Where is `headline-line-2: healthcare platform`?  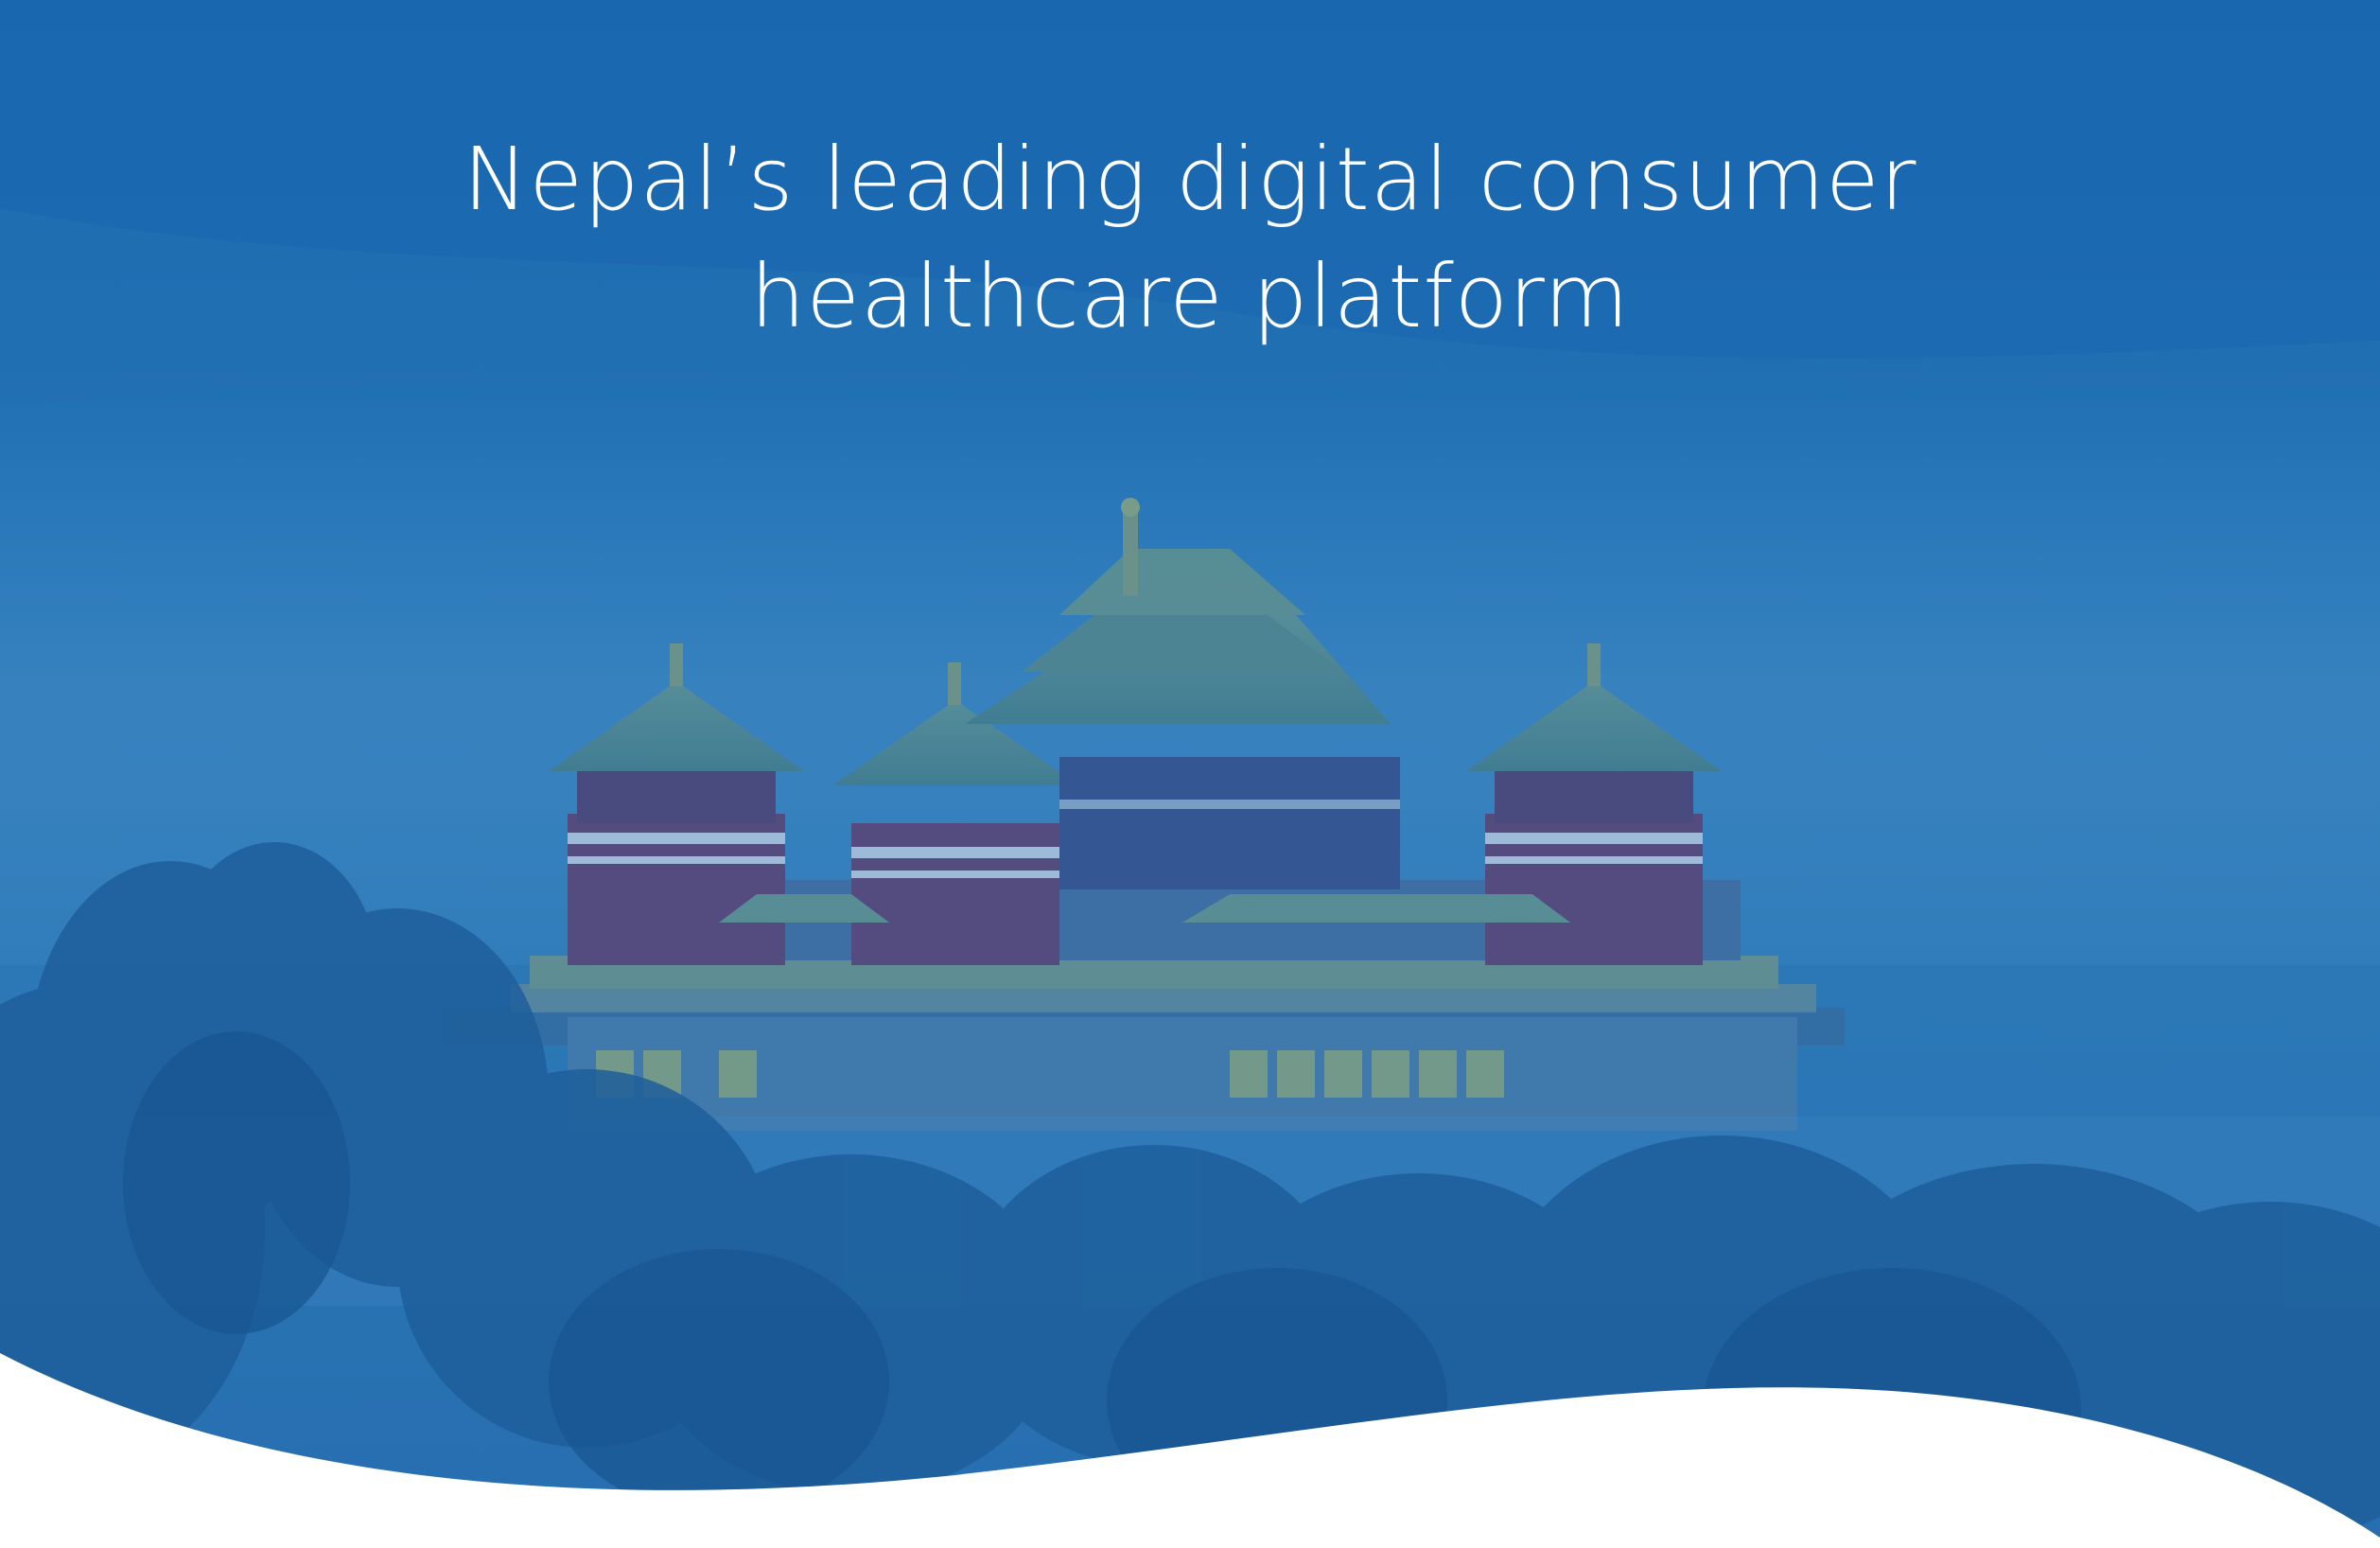
headline-line-2: healthcare platform is located at coordinates (1190, 296).